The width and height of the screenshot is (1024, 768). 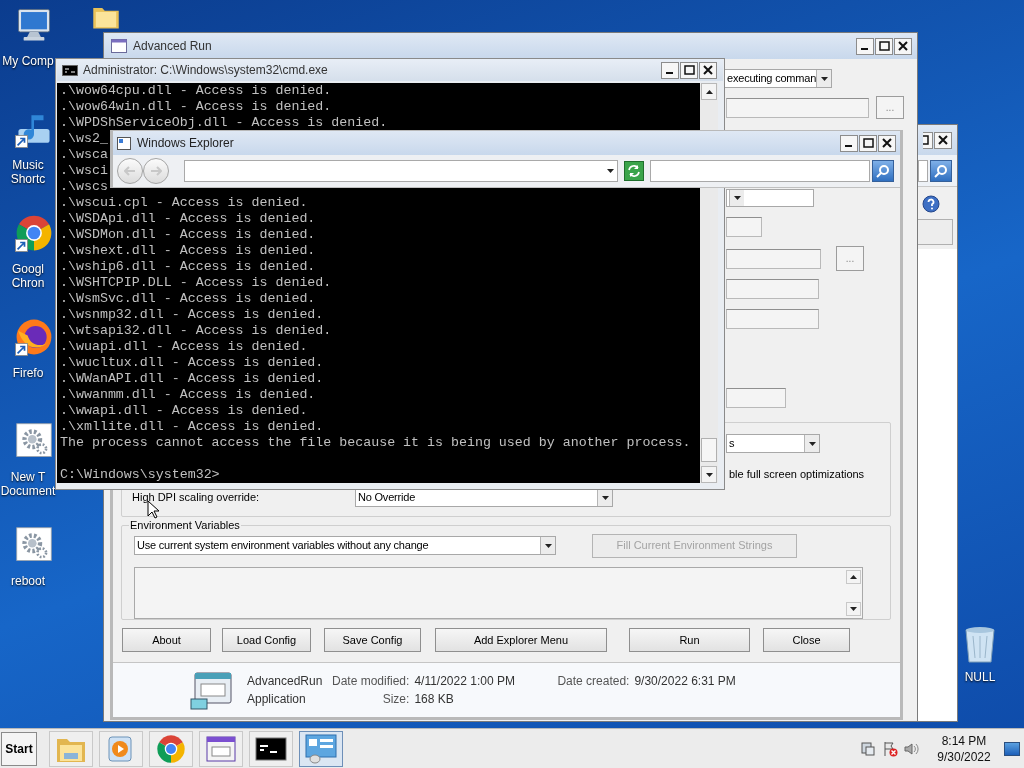 What do you see at coordinates (28, 477) in the screenshot?
I see `icon-label: New T` at bounding box center [28, 477].